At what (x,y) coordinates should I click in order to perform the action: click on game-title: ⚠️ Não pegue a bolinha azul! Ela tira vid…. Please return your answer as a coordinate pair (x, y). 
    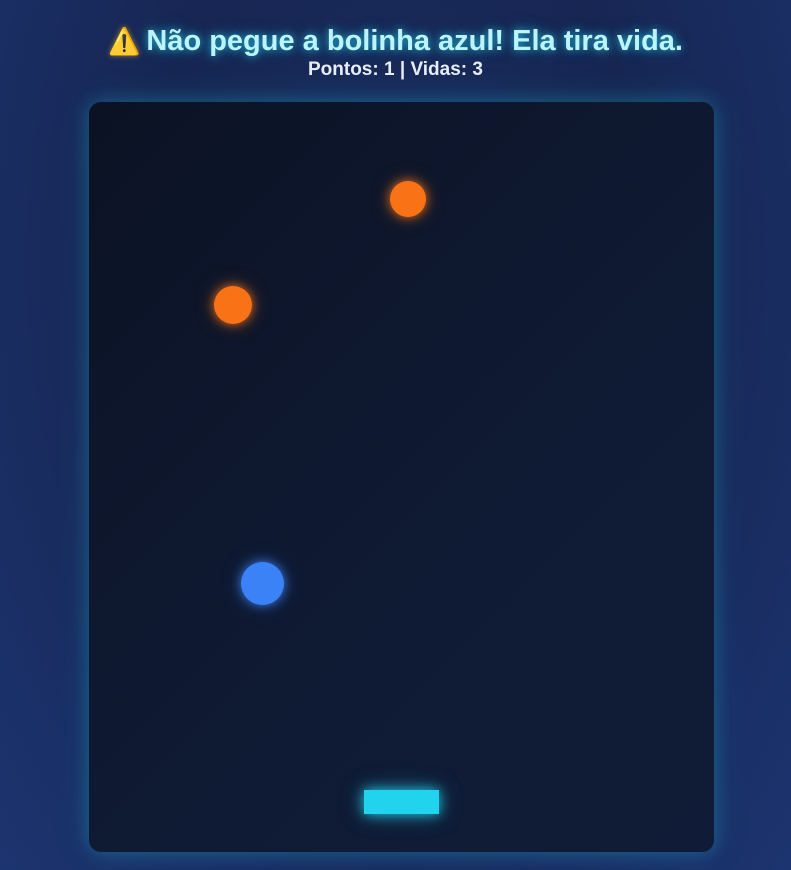
    Looking at the image, I should click on (395, 41).